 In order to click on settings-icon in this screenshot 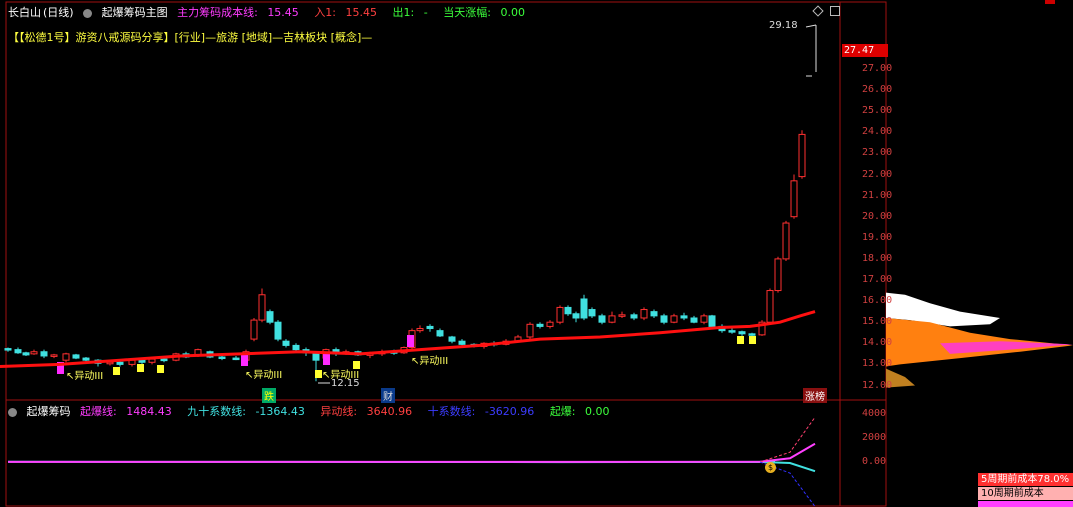, I will do `click(88, 13)`.